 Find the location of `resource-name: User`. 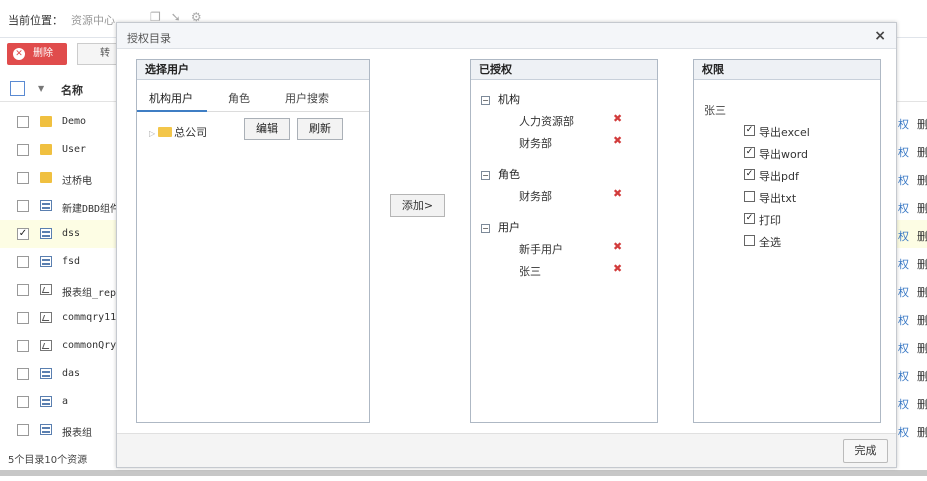

resource-name: User is located at coordinates (74, 149).